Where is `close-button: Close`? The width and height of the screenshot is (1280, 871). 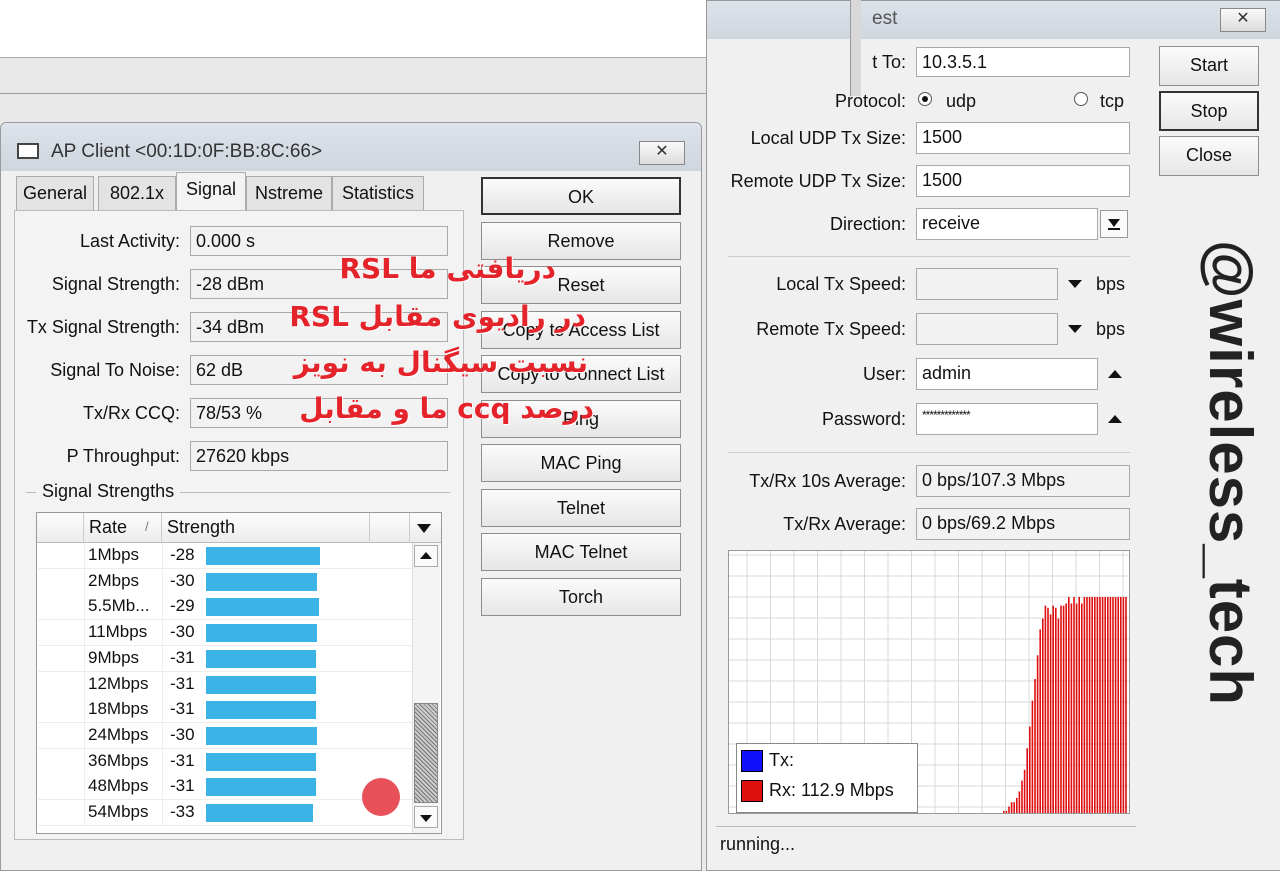 close-button: Close is located at coordinates (1209, 156).